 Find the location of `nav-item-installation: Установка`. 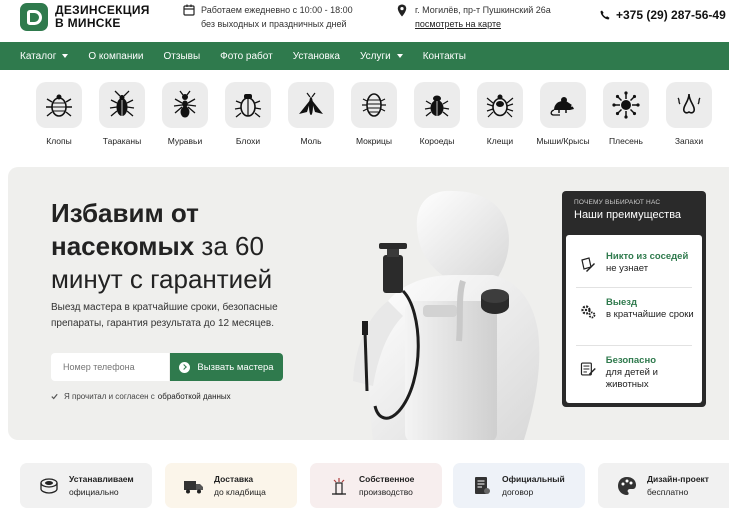

nav-item-installation: Установка is located at coordinates (316, 56).